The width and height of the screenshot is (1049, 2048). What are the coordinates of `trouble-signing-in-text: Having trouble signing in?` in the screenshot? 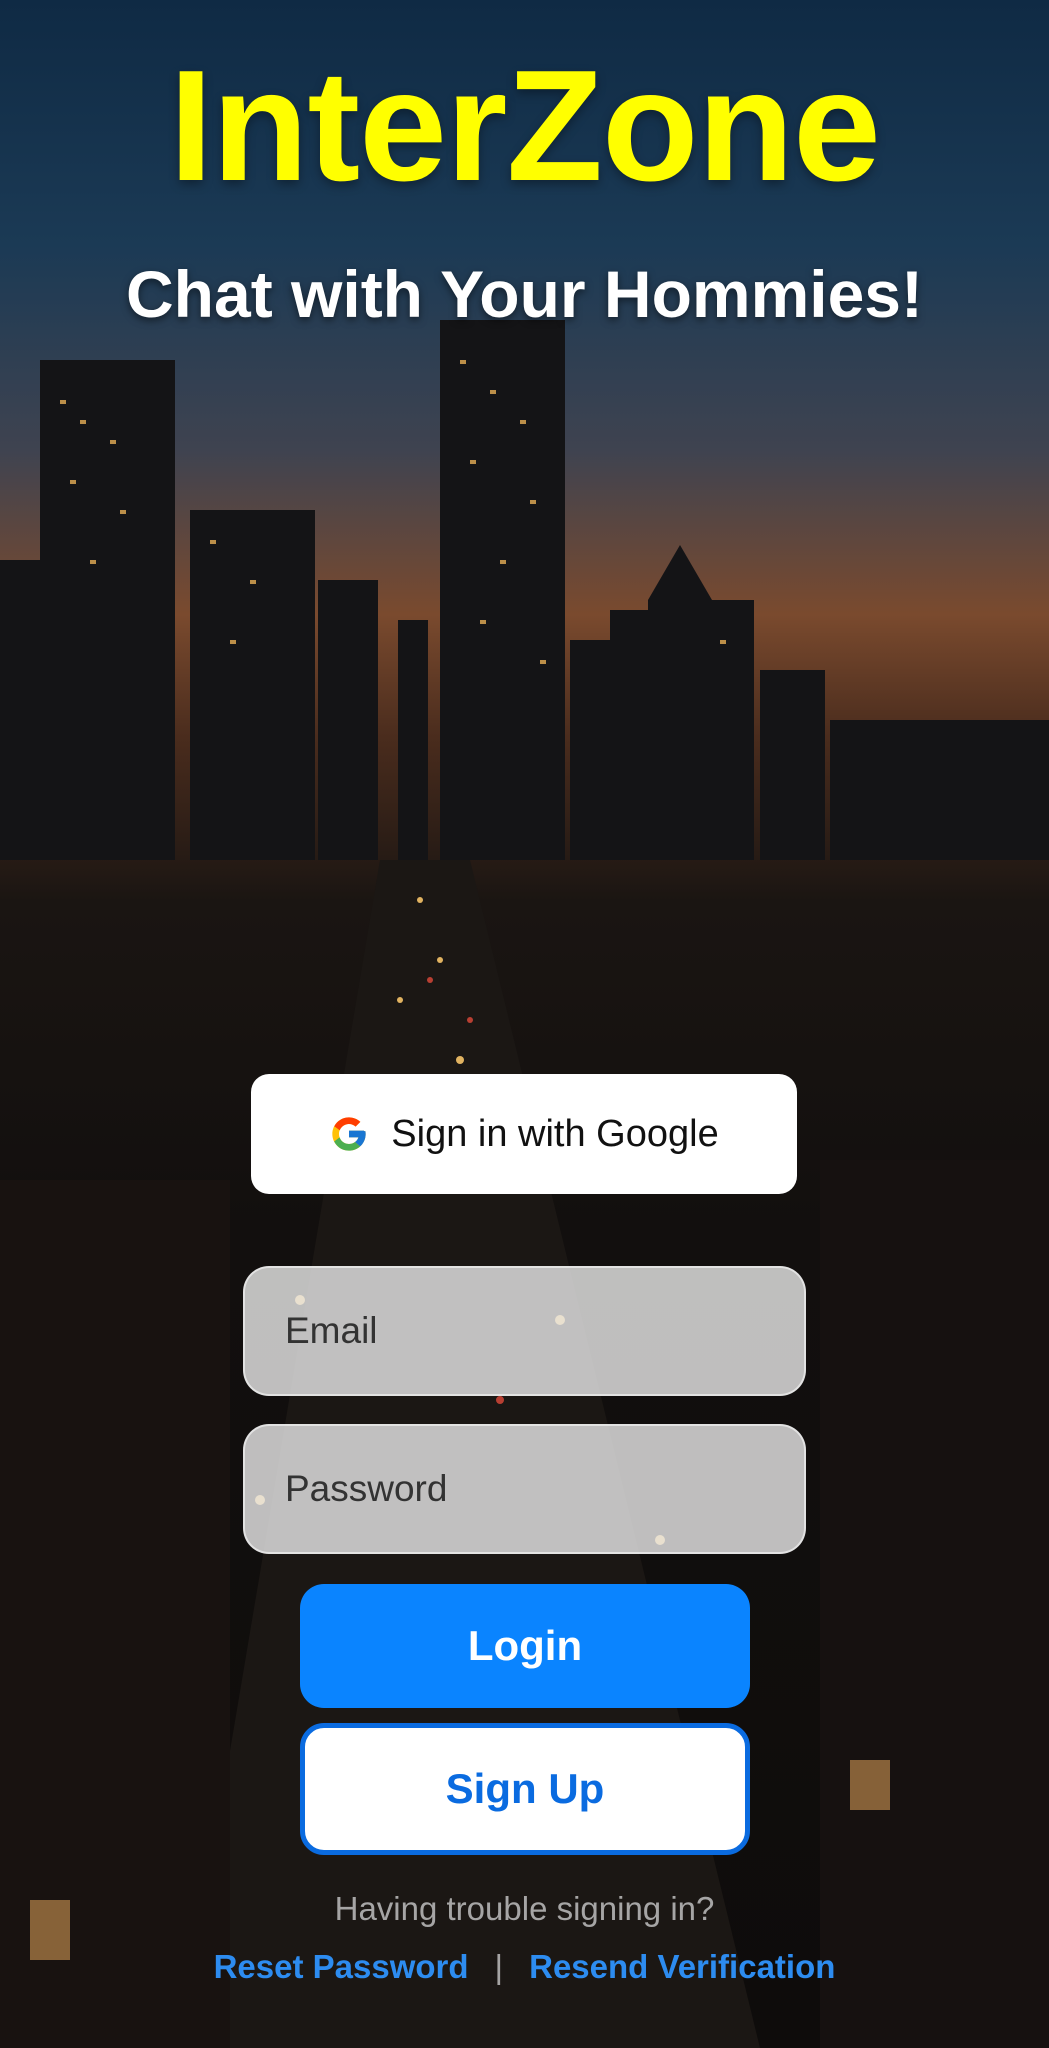 It's located at (524, 1908).